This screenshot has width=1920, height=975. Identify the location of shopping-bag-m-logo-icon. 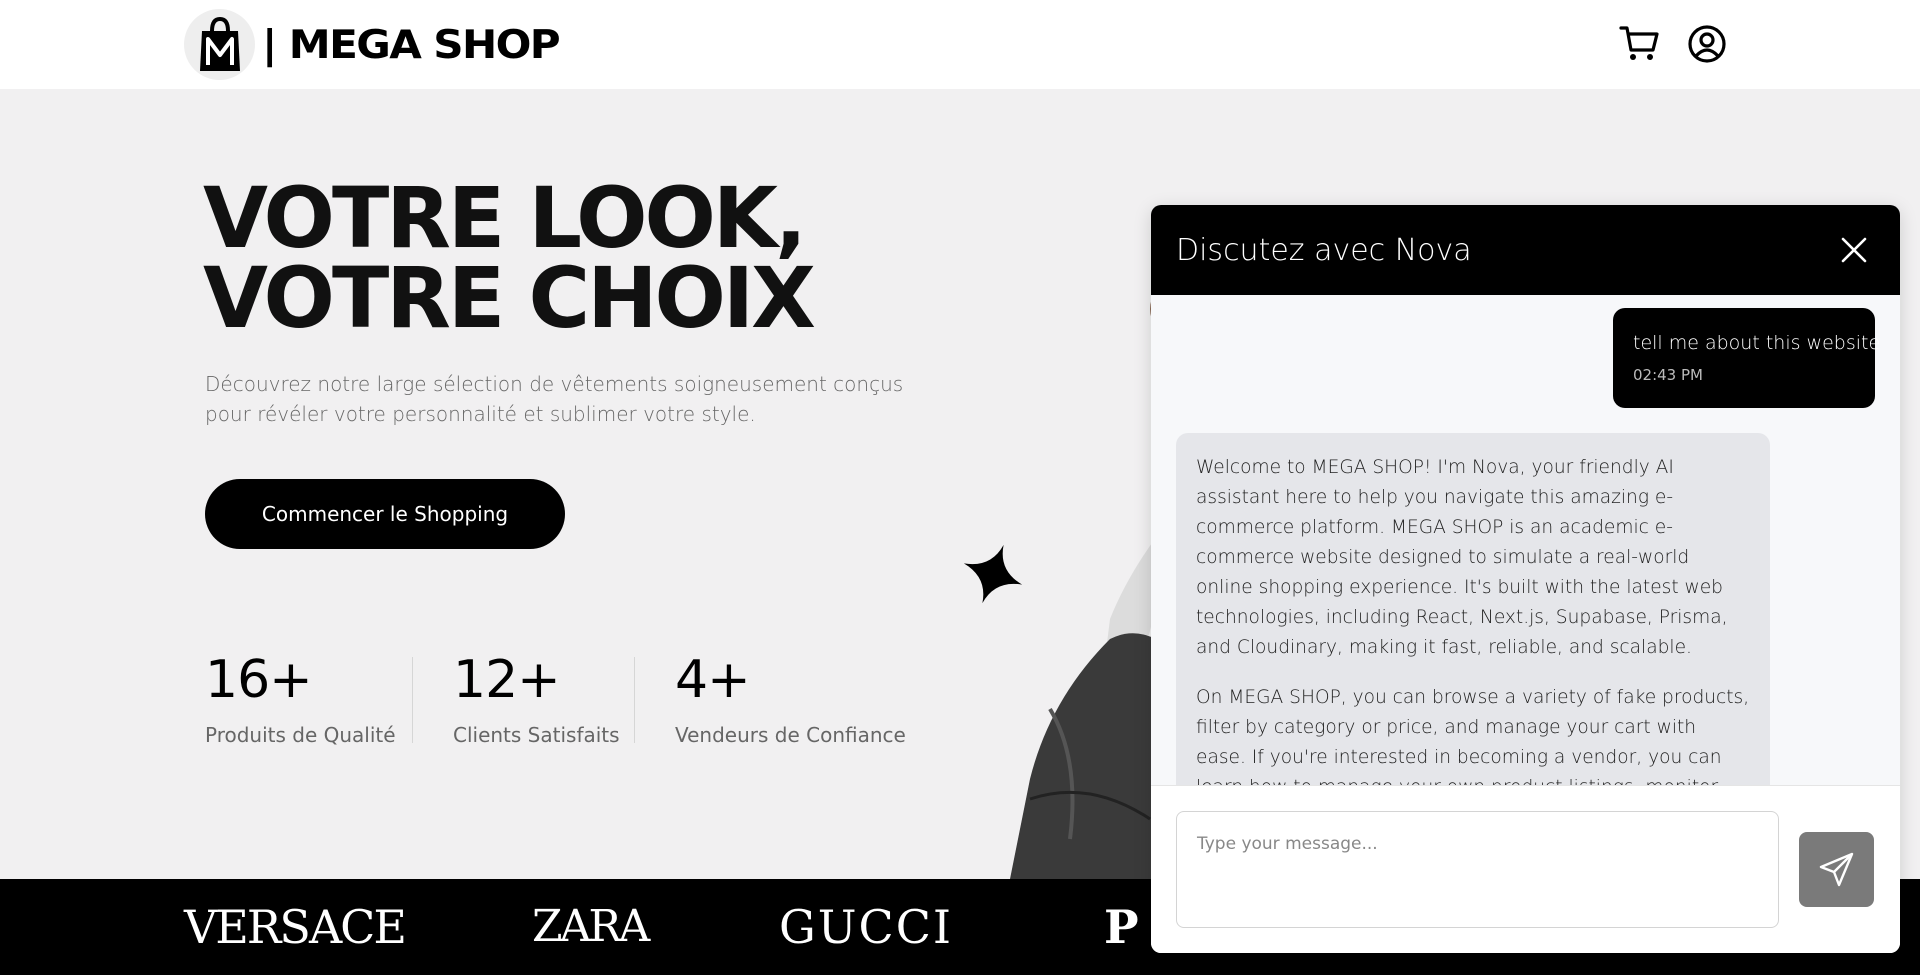
(220, 43).